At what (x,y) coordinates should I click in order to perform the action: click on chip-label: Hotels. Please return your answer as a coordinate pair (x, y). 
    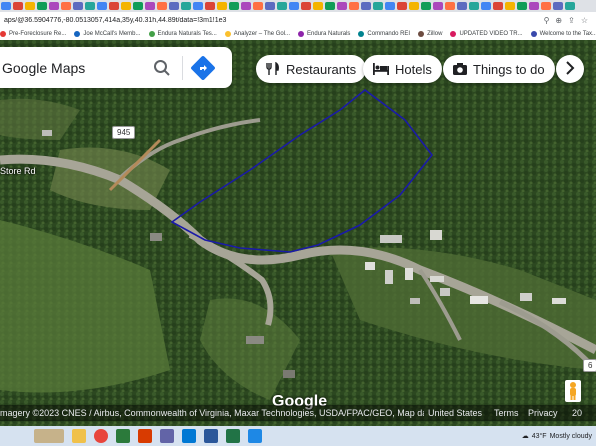
    Looking at the image, I should click on (413, 69).